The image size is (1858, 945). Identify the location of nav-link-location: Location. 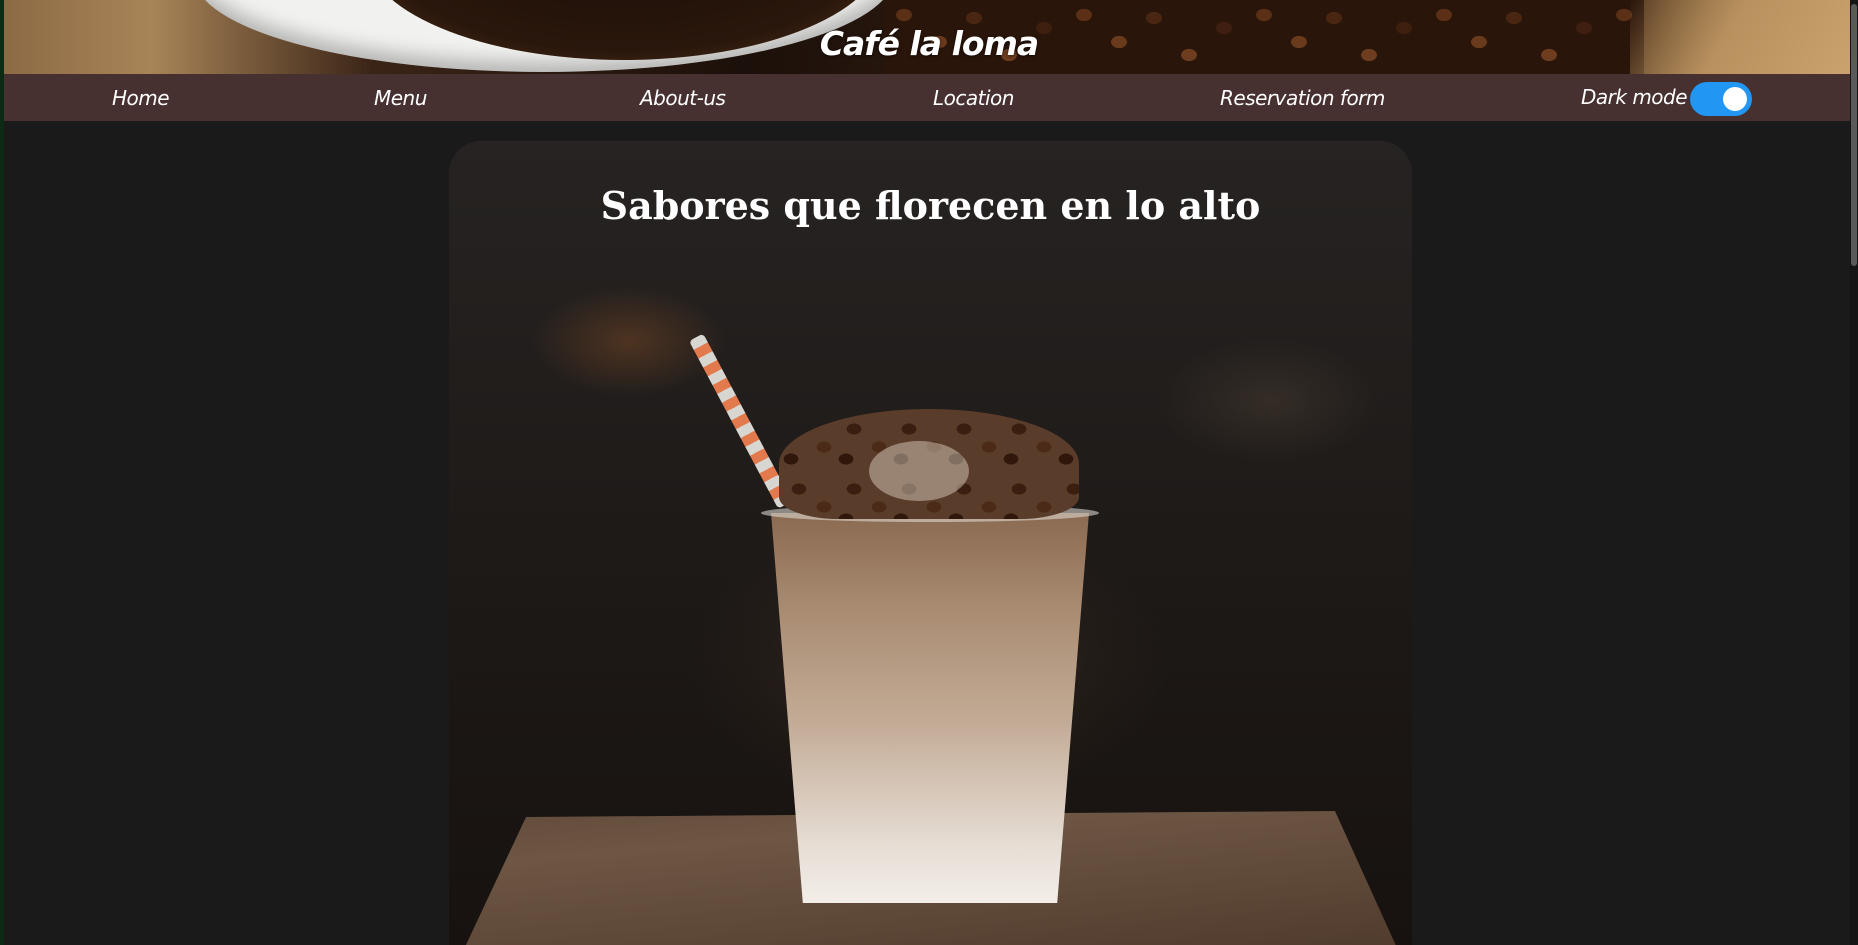
(973, 98).